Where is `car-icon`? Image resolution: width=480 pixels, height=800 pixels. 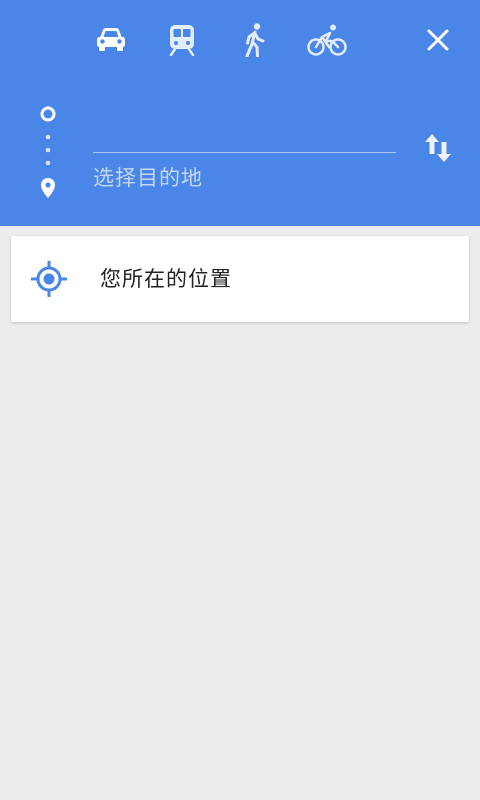
car-icon is located at coordinates (111, 39).